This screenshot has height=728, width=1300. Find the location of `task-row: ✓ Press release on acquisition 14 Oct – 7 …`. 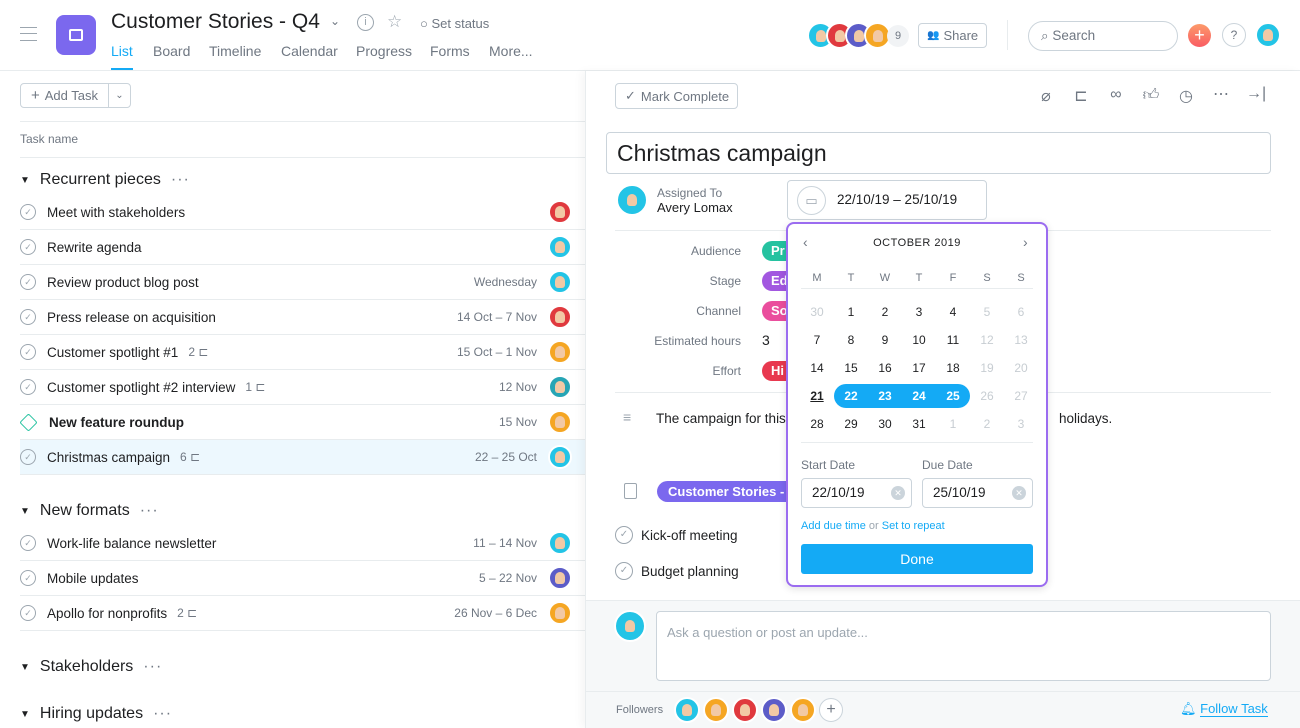

task-row: ✓ Press release on acquisition 14 Oct – 7 … is located at coordinates (302, 317).